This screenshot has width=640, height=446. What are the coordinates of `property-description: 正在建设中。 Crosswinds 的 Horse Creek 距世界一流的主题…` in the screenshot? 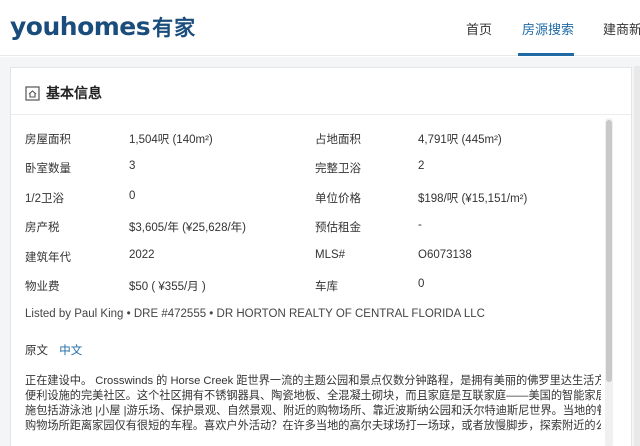 It's located at (313, 404).